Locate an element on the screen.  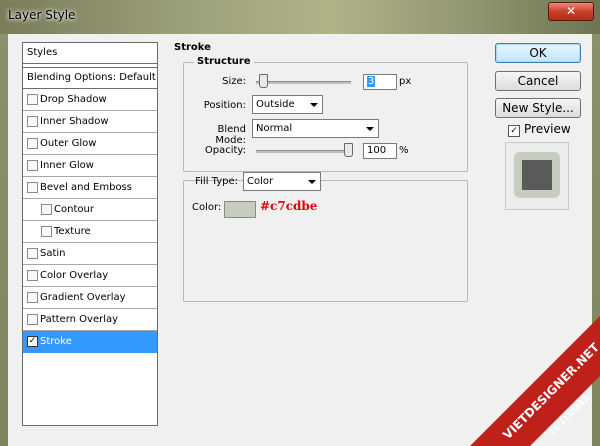
color-swatch is located at coordinates (240, 209).